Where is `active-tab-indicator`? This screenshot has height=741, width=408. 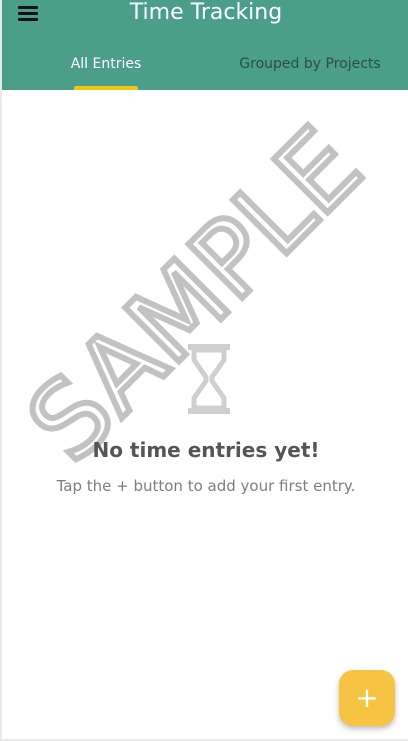
active-tab-indicator is located at coordinates (106, 88).